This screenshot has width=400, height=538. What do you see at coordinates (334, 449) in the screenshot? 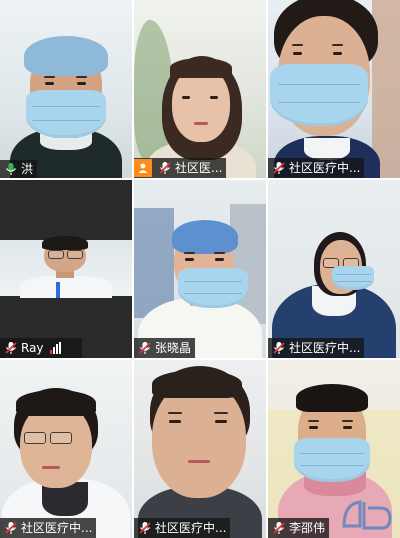
I see `video-tile-participant-9: 李邵伟` at bounding box center [334, 449].